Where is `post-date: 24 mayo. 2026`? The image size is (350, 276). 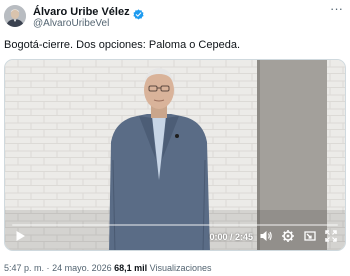
post-date: 24 mayo. 2026 is located at coordinates (82, 268).